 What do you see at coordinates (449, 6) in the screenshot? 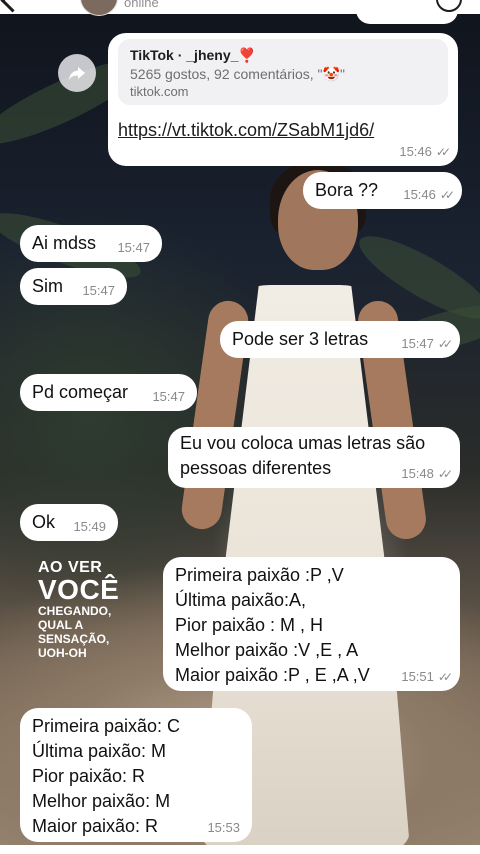
I see `call-icon` at bounding box center [449, 6].